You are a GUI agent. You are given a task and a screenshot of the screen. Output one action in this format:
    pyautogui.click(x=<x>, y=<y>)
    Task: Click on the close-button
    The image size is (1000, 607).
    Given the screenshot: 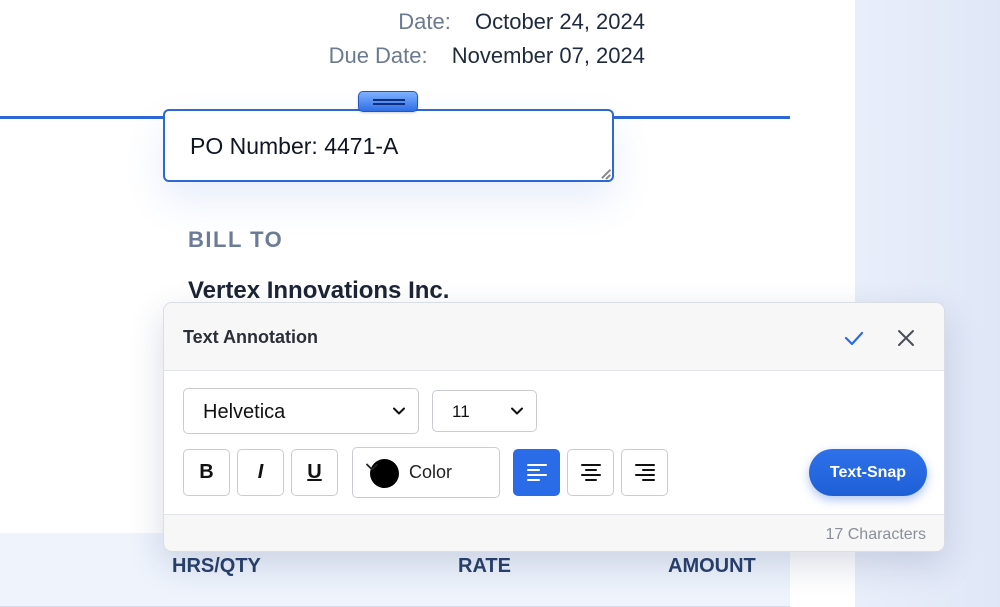 What is the action you would take?
    pyautogui.click(x=906, y=338)
    